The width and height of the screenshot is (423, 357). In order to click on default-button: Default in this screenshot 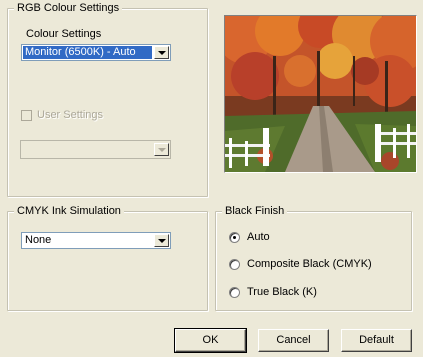, I will do `click(376, 340)`.